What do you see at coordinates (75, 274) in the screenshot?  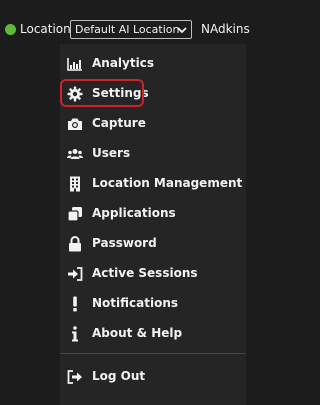 I see `sign-in-icon` at bounding box center [75, 274].